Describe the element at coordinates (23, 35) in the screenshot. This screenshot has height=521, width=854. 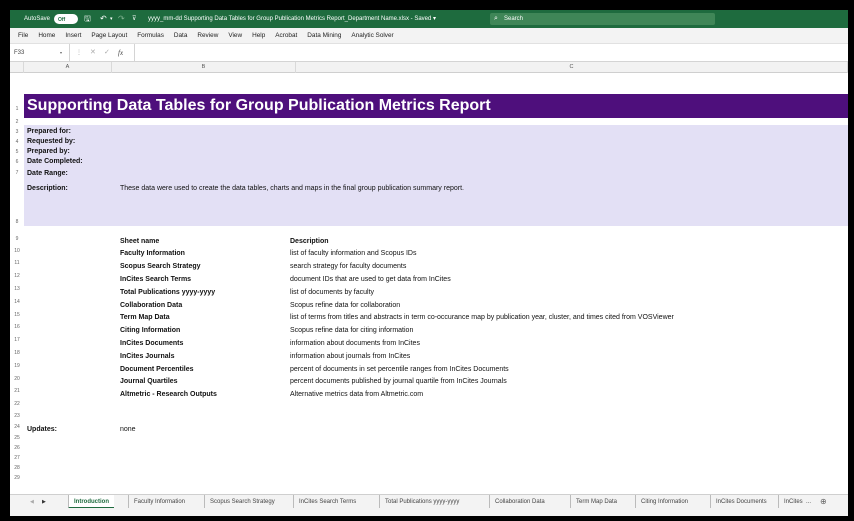
I see `menu-file: File` at that location.